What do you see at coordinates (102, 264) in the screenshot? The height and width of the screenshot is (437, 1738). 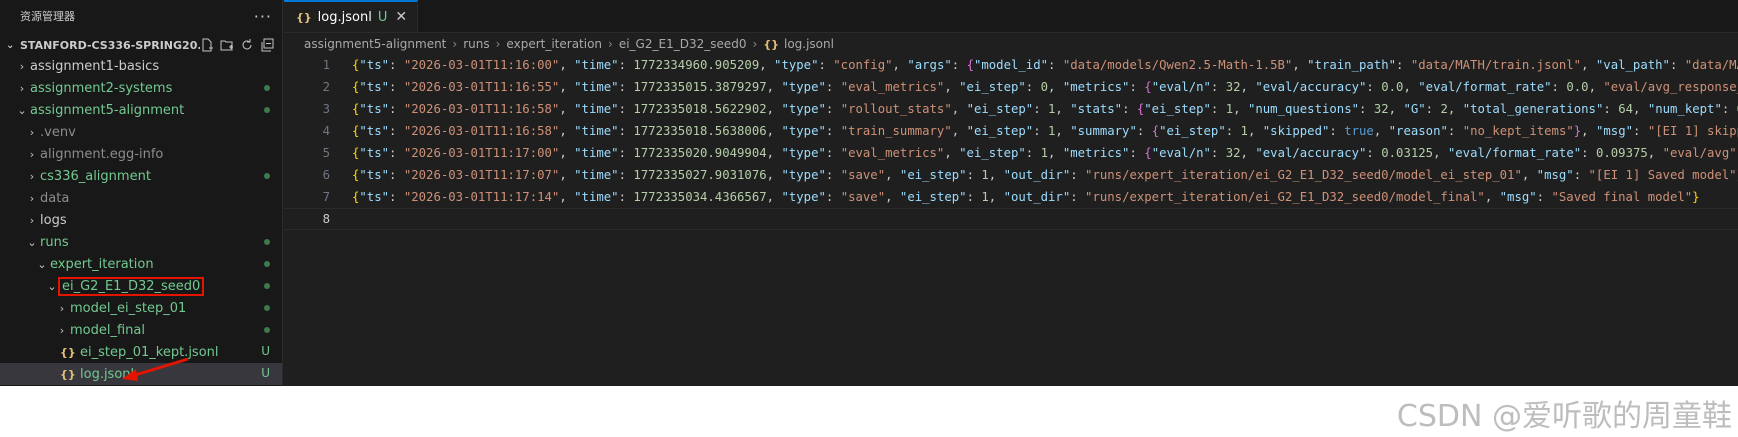 I see `tree-item-label: expert_iteration` at bounding box center [102, 264].